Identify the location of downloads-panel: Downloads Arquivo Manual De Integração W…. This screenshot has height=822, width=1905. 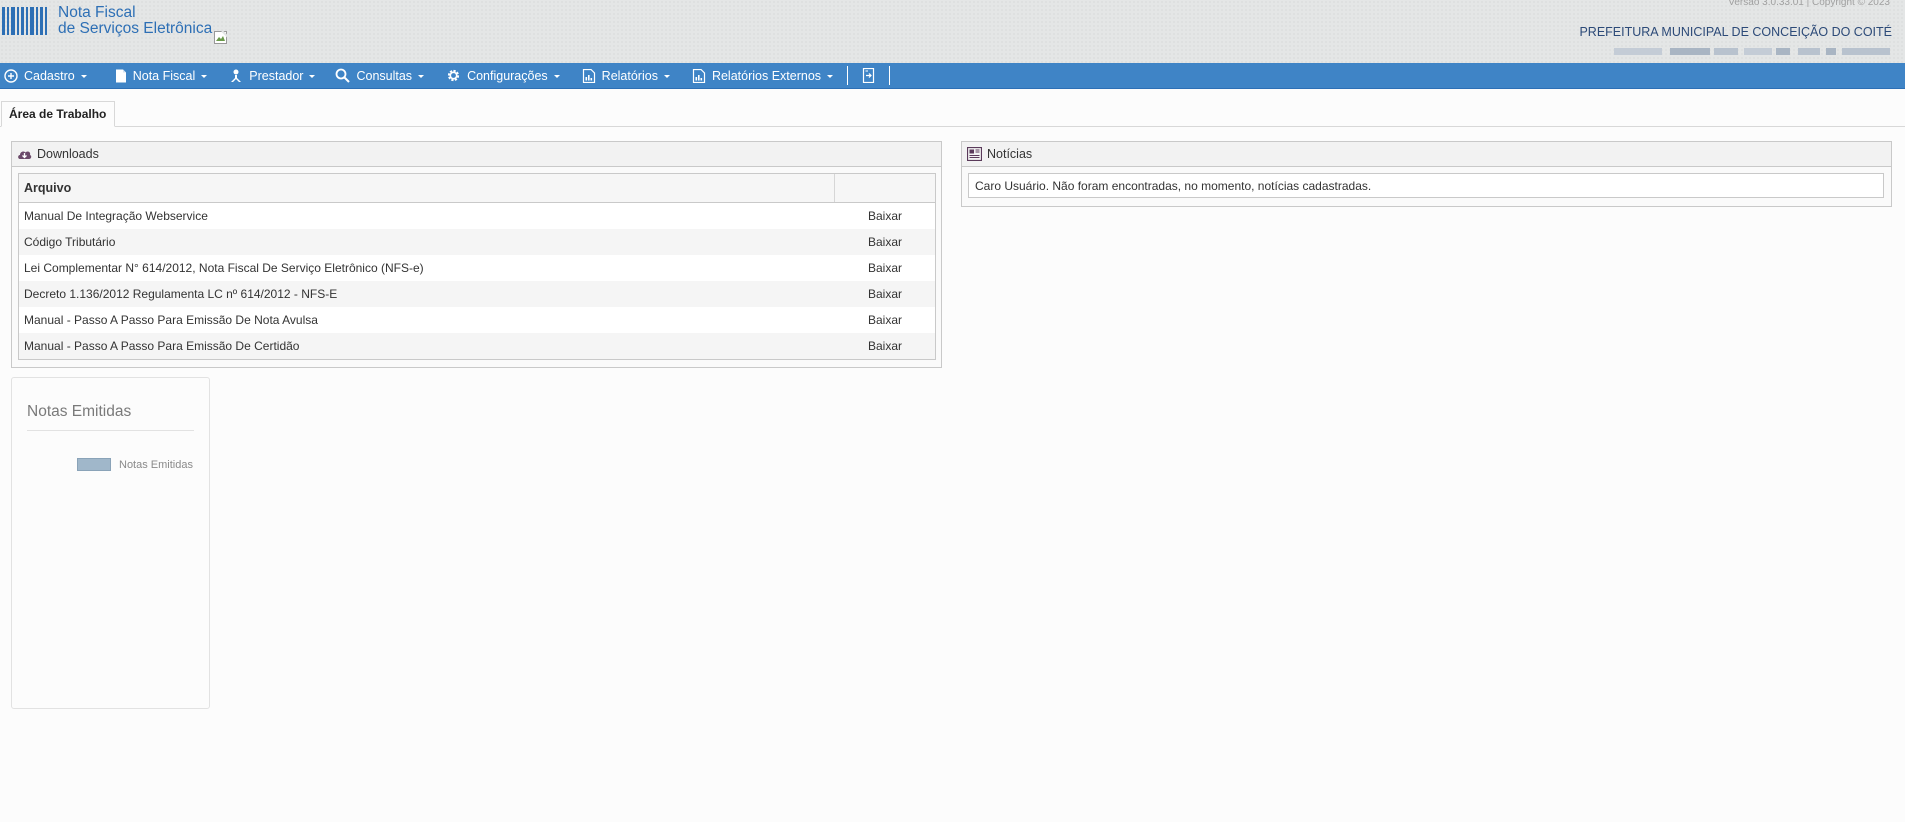
(476, 254).